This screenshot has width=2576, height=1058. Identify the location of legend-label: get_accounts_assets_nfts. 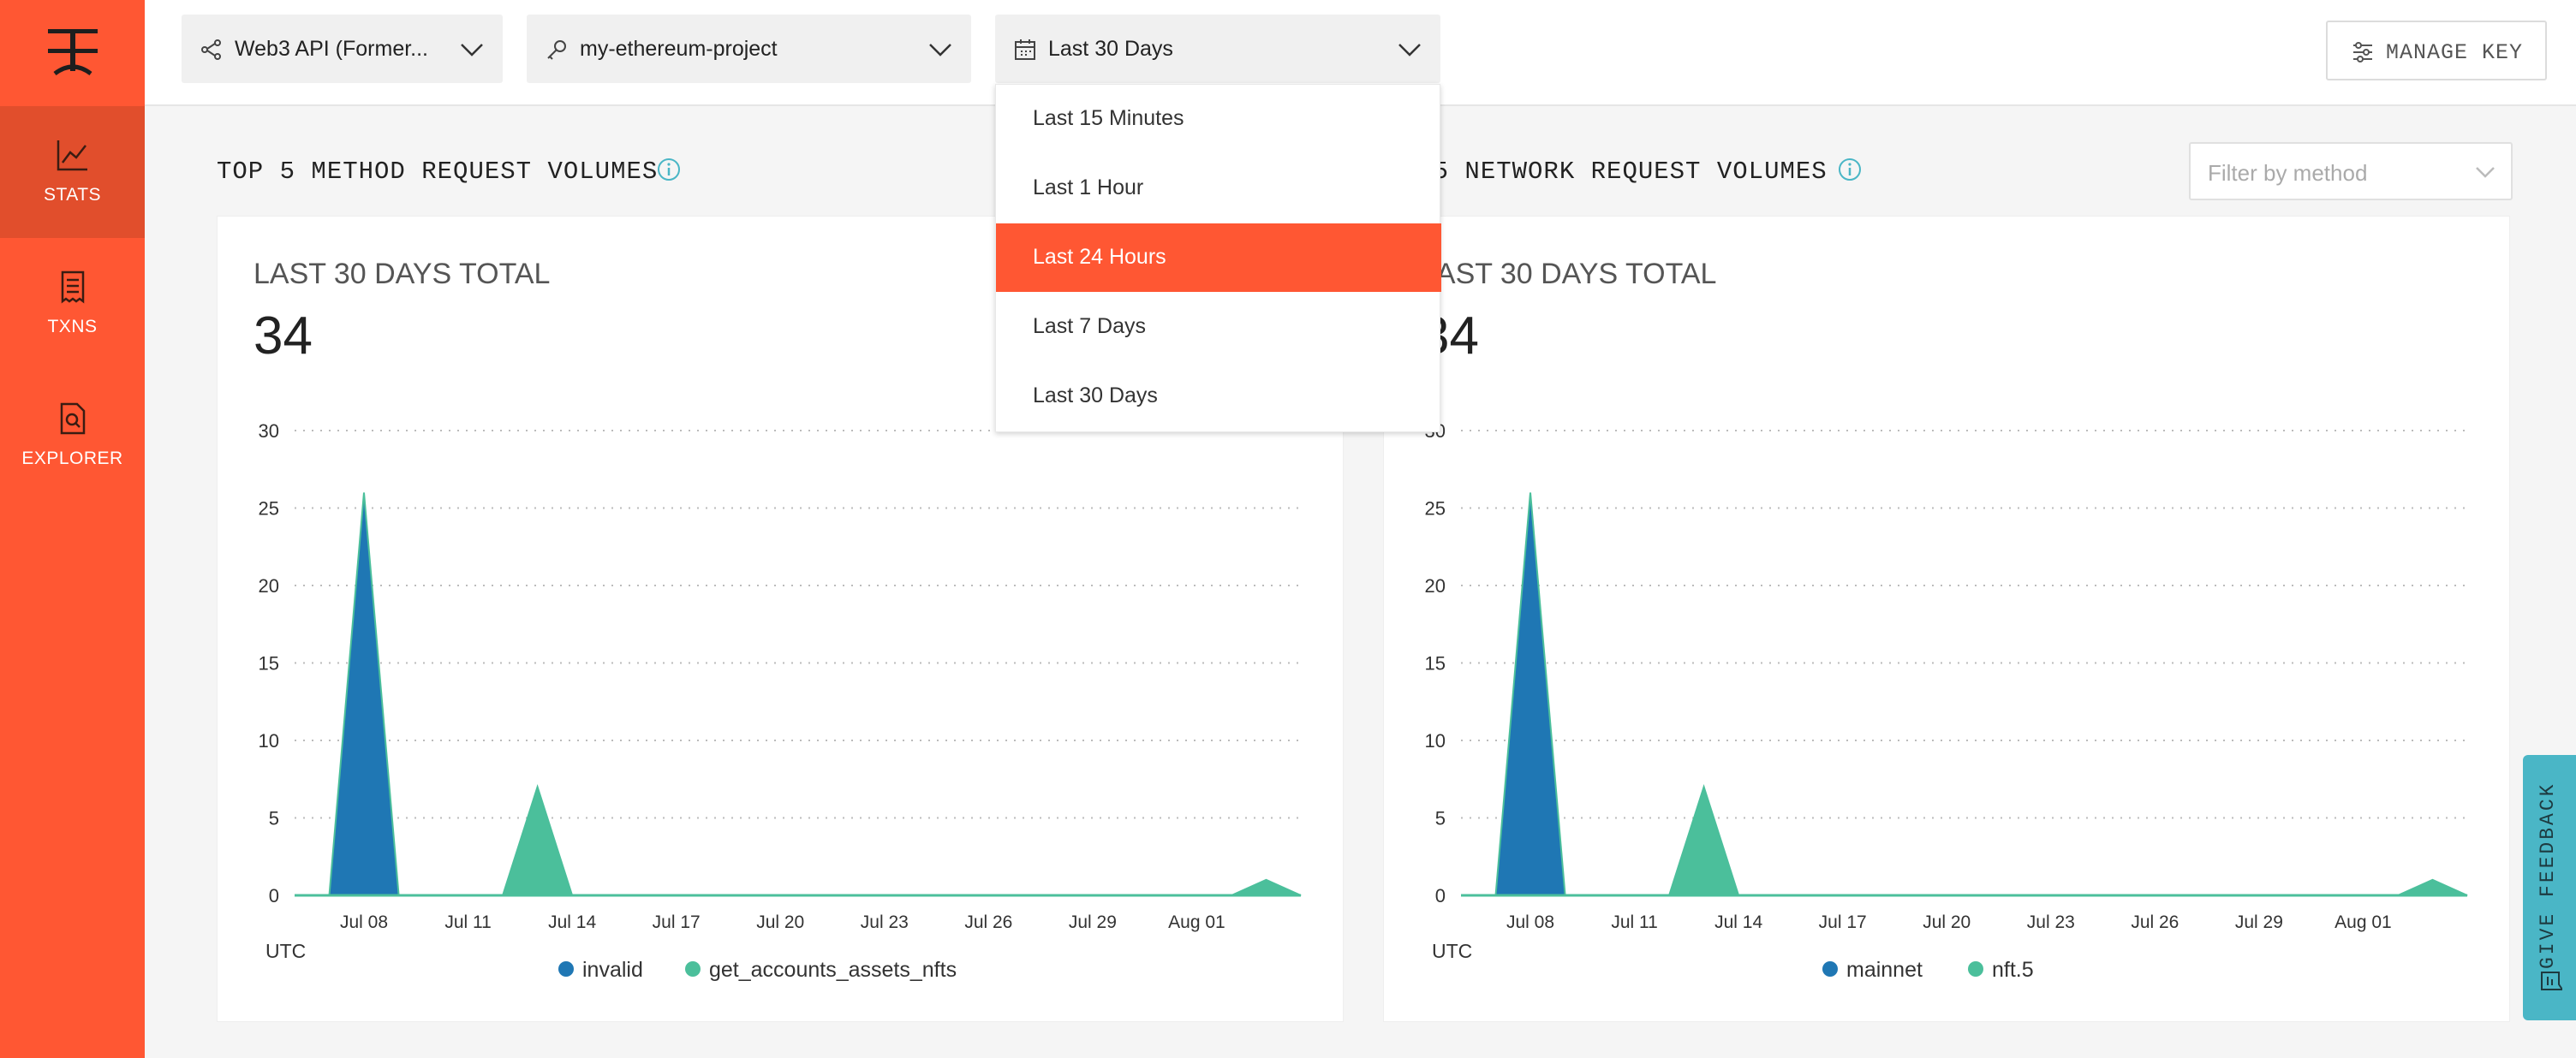
(833, 970).